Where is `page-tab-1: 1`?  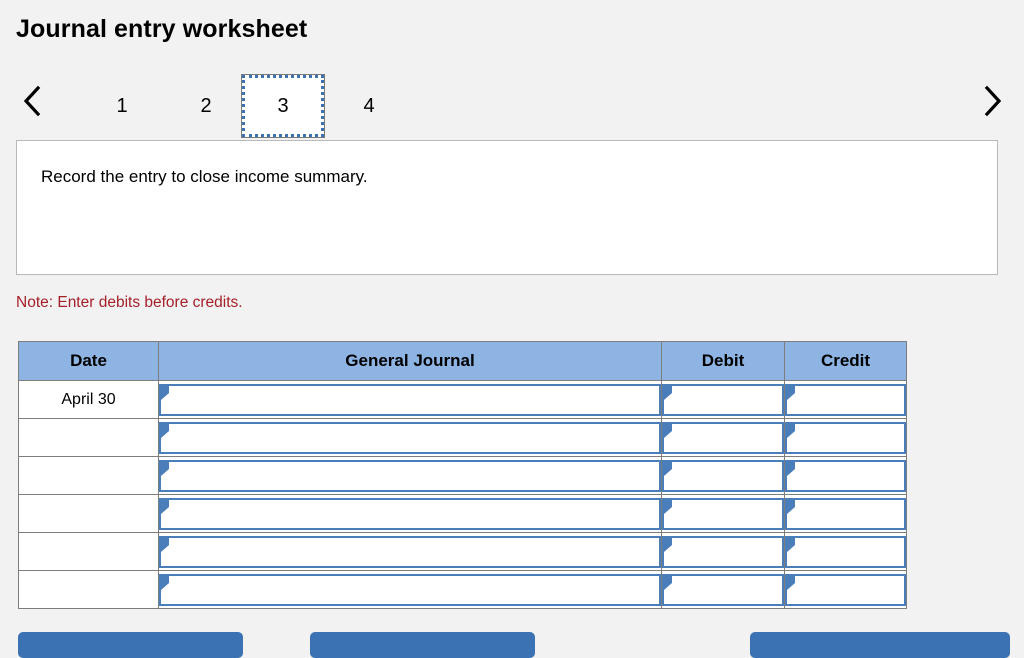
page-tab-1: 1 is located at coordinates (122, 106).